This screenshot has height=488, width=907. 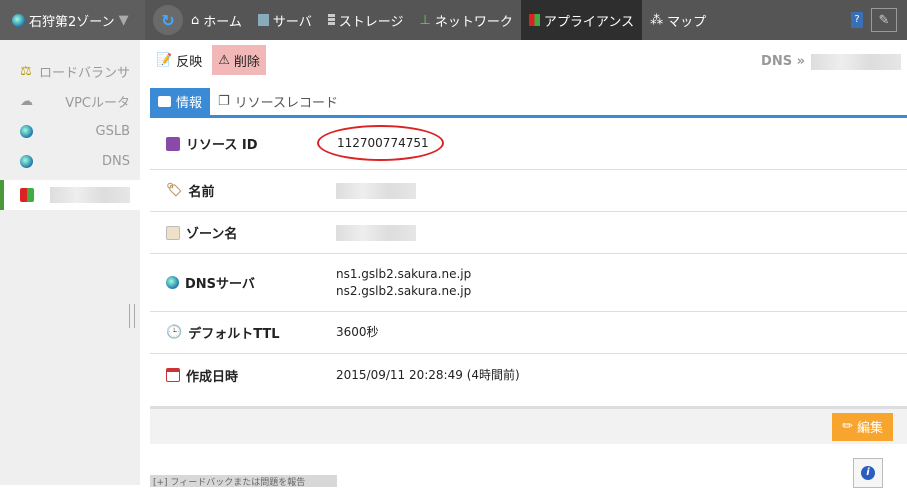 I want to click on feather-button: ✎, so click(x=884, y=20).